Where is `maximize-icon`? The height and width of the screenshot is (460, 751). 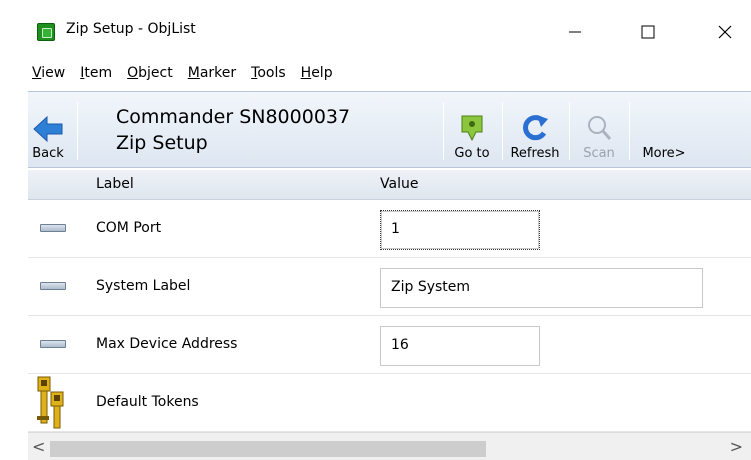
maximize-icon is located at coordinates (648, 32).